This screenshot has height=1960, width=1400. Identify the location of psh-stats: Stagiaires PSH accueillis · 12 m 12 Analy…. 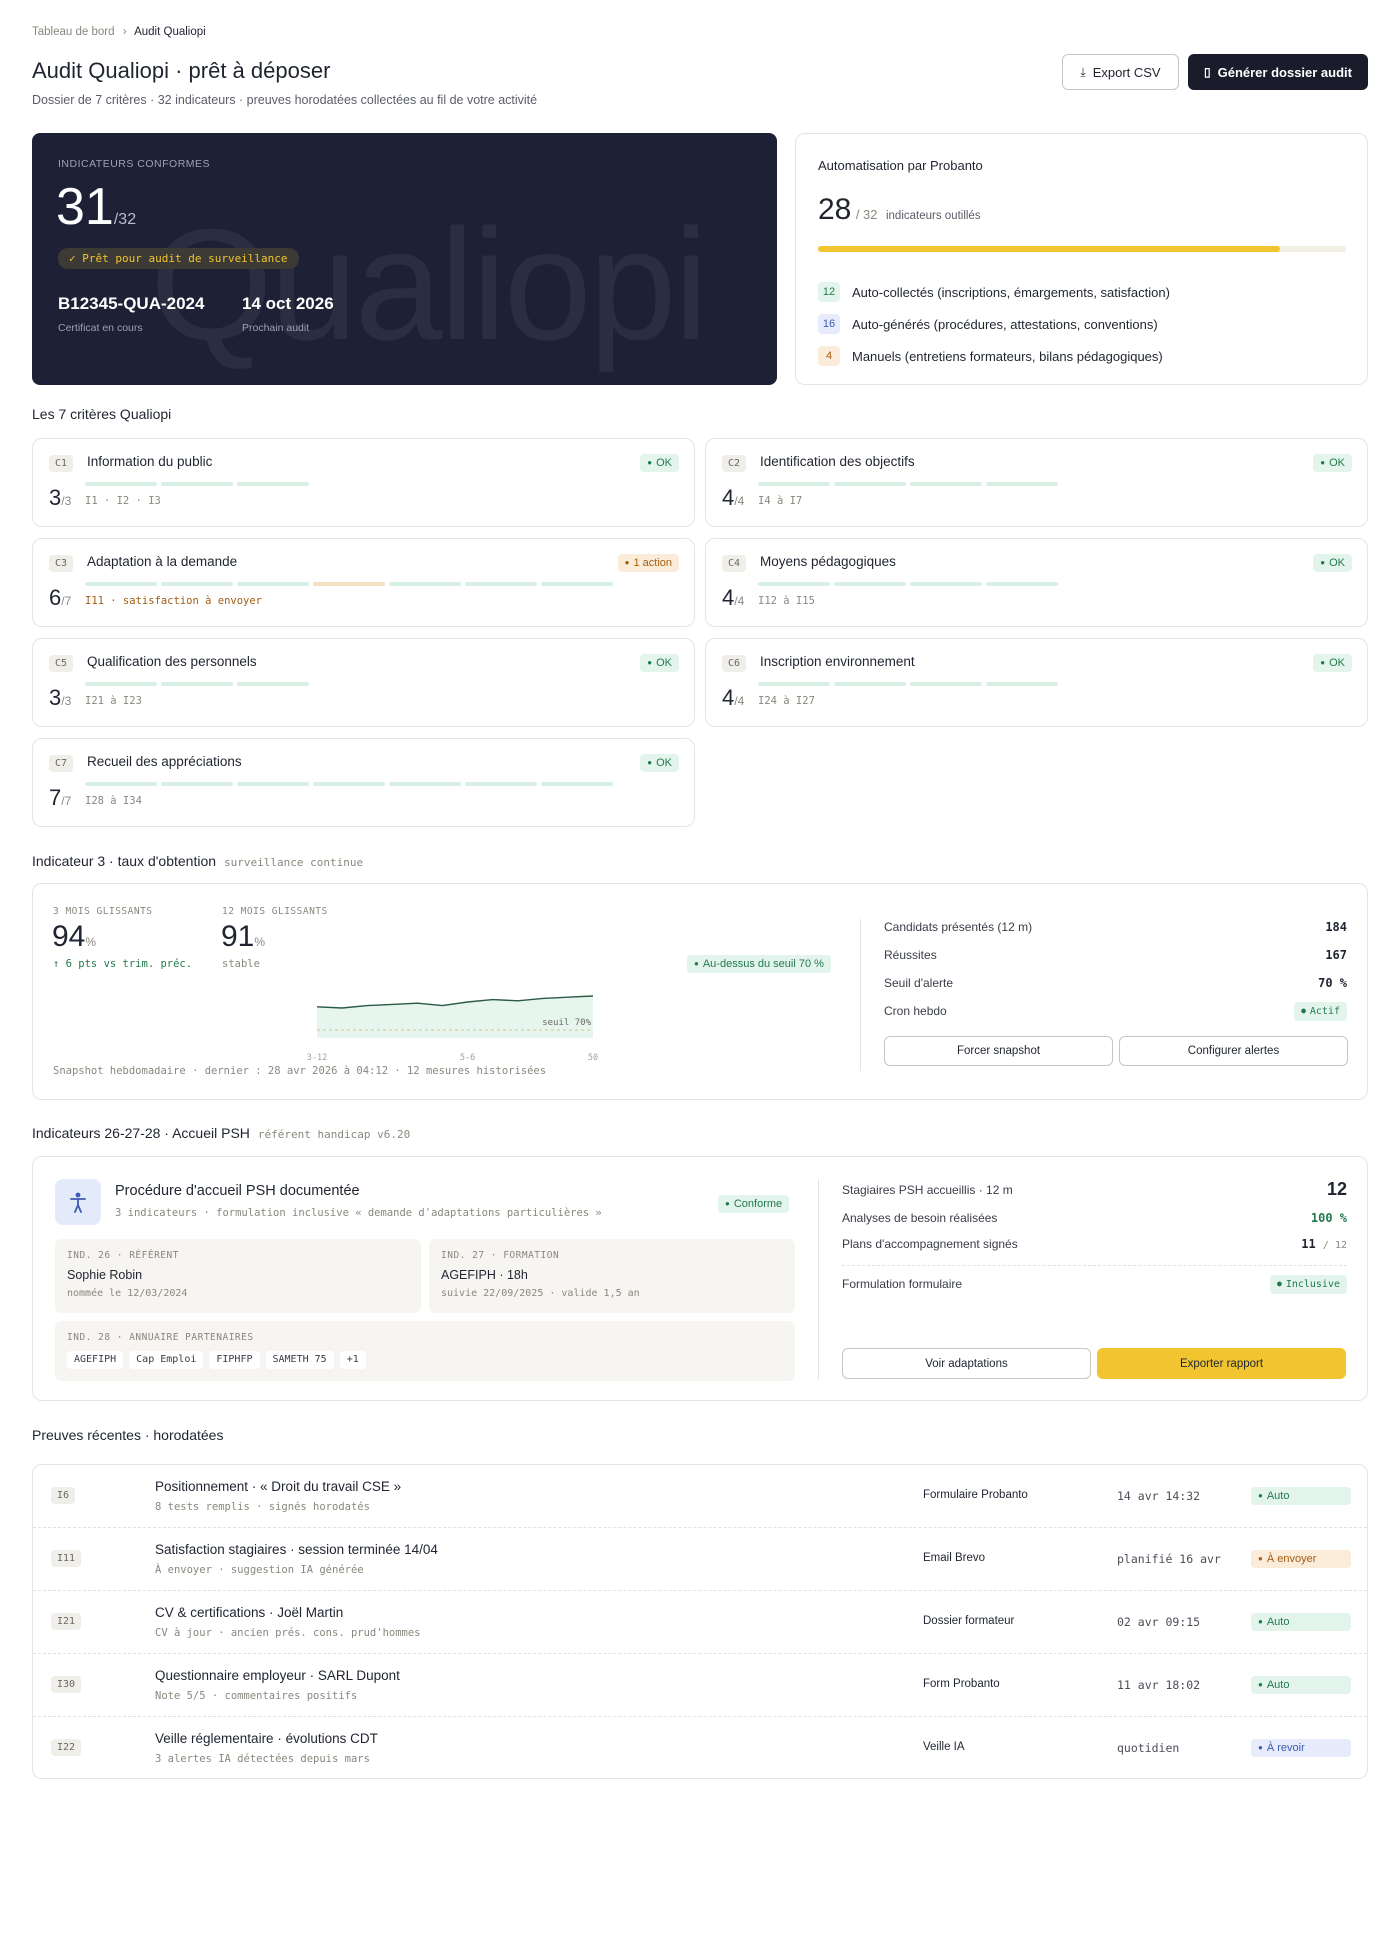
(1094, 1246).